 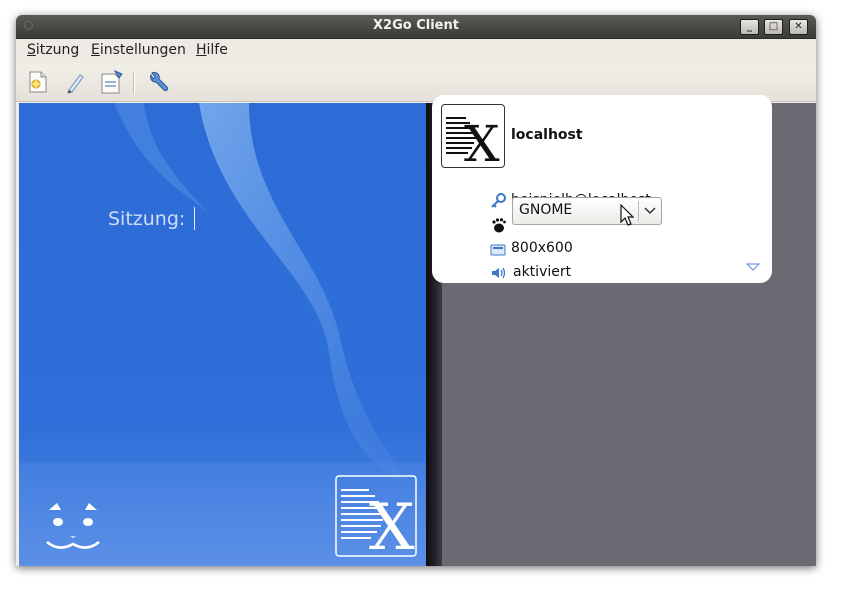 I want to click on preferences-button, so click(x=158, y=82).